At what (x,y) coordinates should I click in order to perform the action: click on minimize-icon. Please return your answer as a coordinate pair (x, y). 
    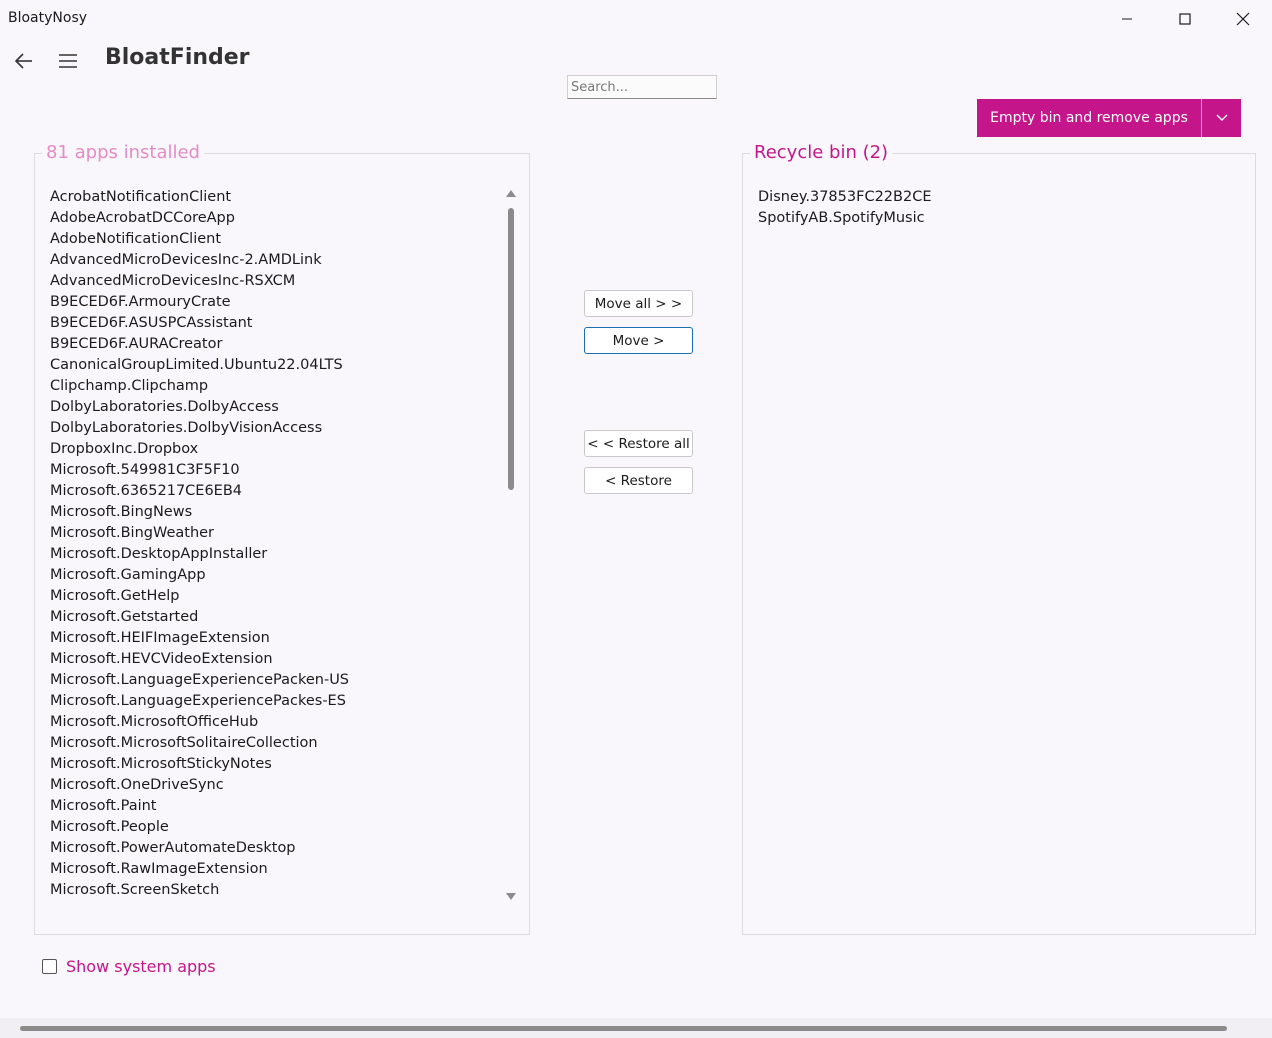
    Looking at the image, I should click on (1127, 19).